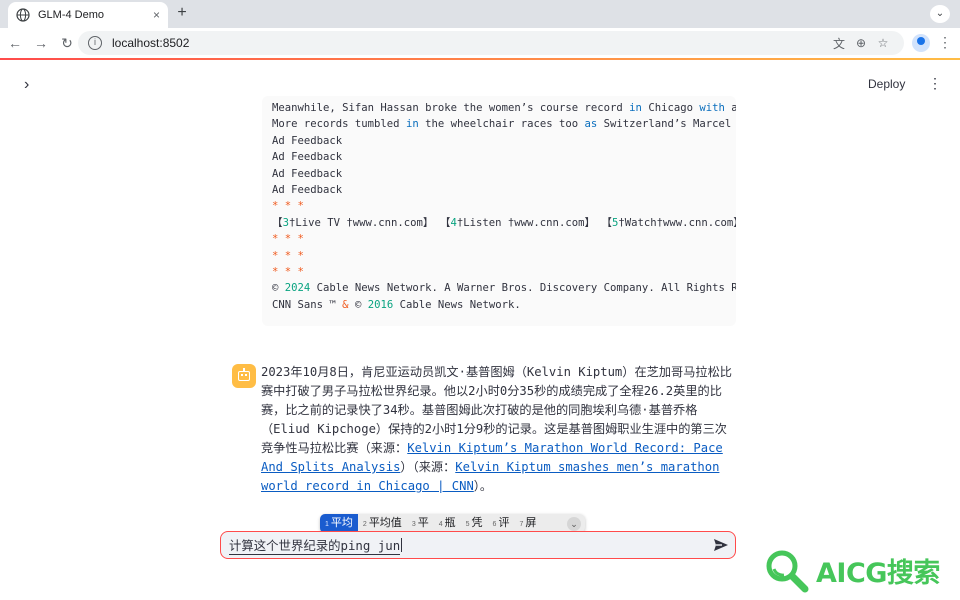 This screenshot has height=600, width=960. What do you see at coordinates (23, 15) in the screenshot?
I see `globe-icon` at bounding box center [23, 15].